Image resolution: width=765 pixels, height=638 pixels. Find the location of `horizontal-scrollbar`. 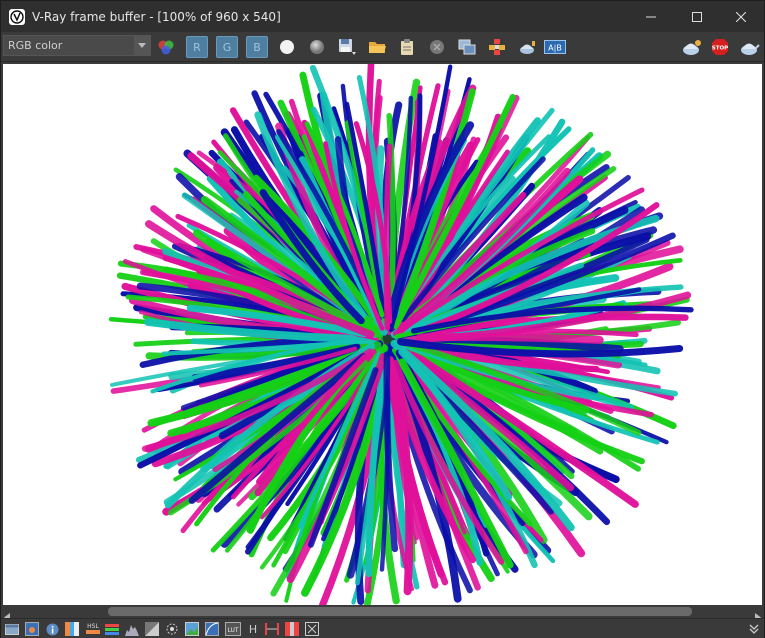

horizontal-scrollbar is located at coordinates (382, 613).